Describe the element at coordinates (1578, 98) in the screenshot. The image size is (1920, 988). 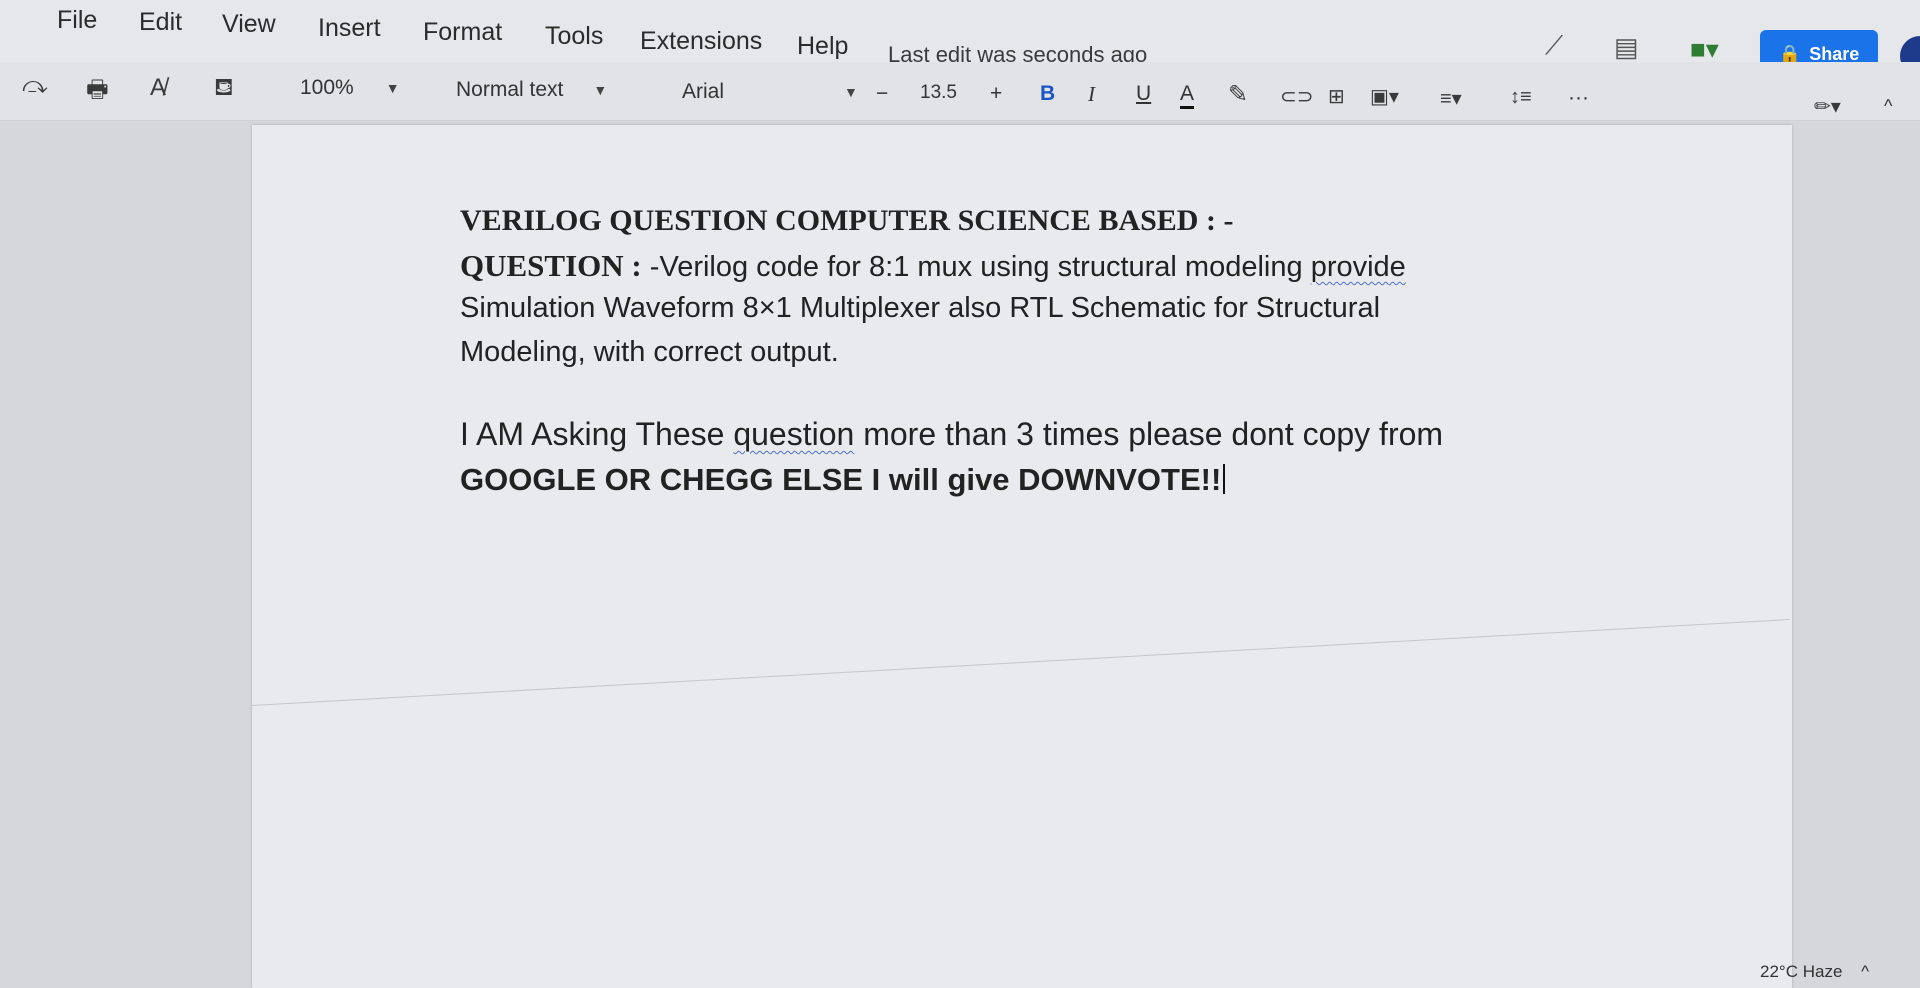
I see `more-options-button: ···` at that location.